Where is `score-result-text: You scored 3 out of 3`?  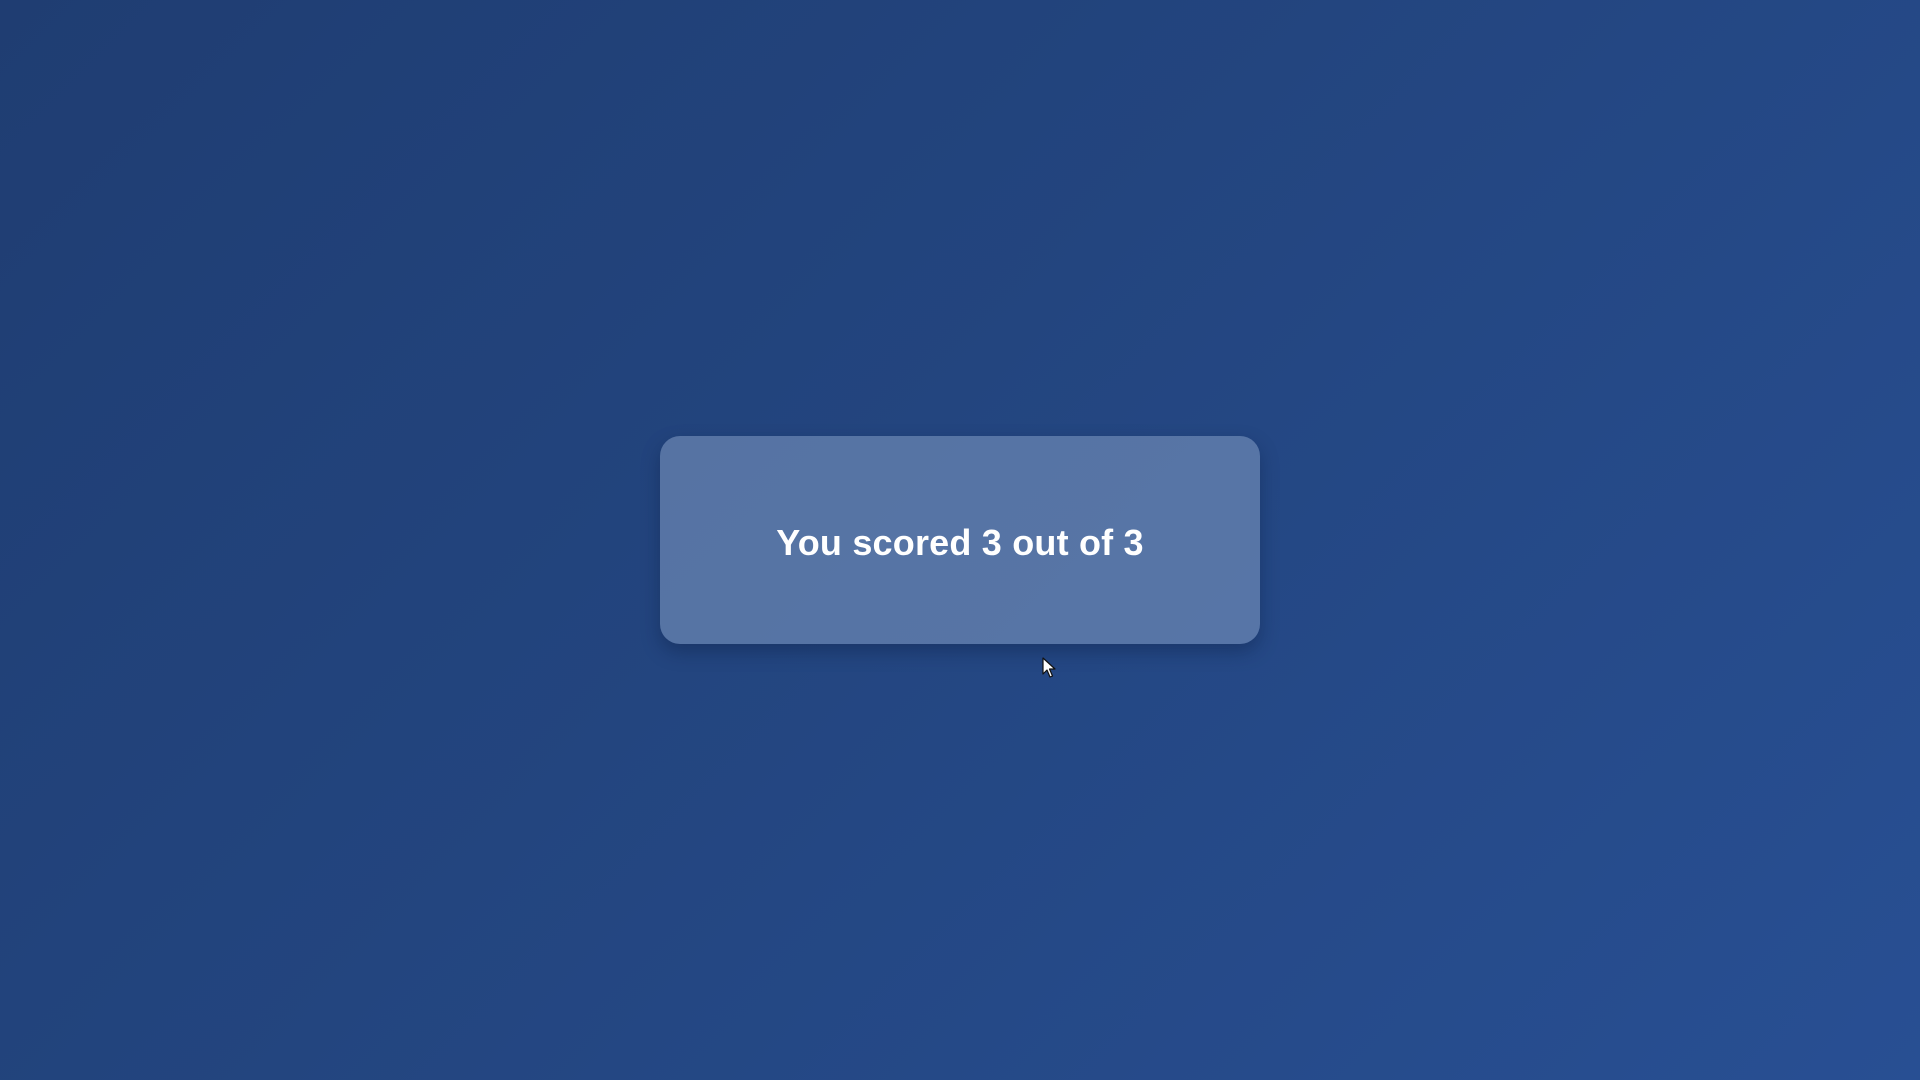 score-result-text: You scored 3 out of 3 is located at coordinates (960, 542).